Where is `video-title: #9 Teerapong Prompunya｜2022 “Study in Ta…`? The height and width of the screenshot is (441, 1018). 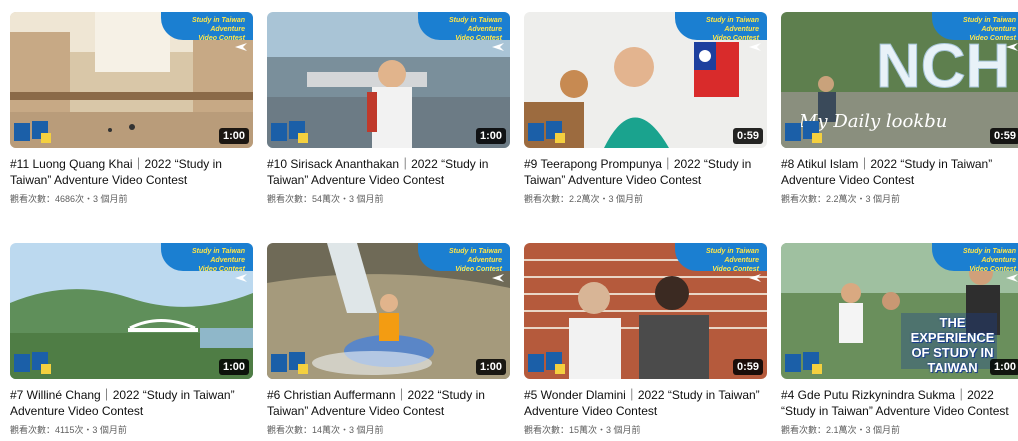
video-title: #9 Teerapong Prompunya｜2022 “Study in Ta… is located at coordinates (645, 172).